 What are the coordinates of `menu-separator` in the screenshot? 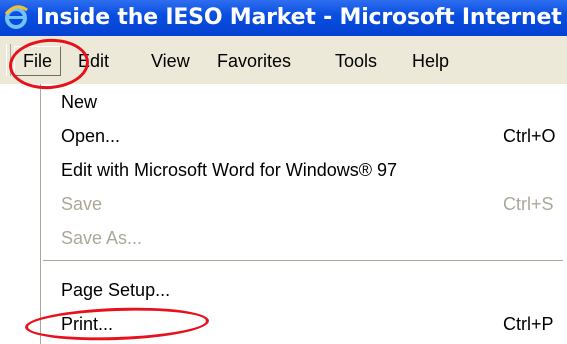 It's located at (303, 261).